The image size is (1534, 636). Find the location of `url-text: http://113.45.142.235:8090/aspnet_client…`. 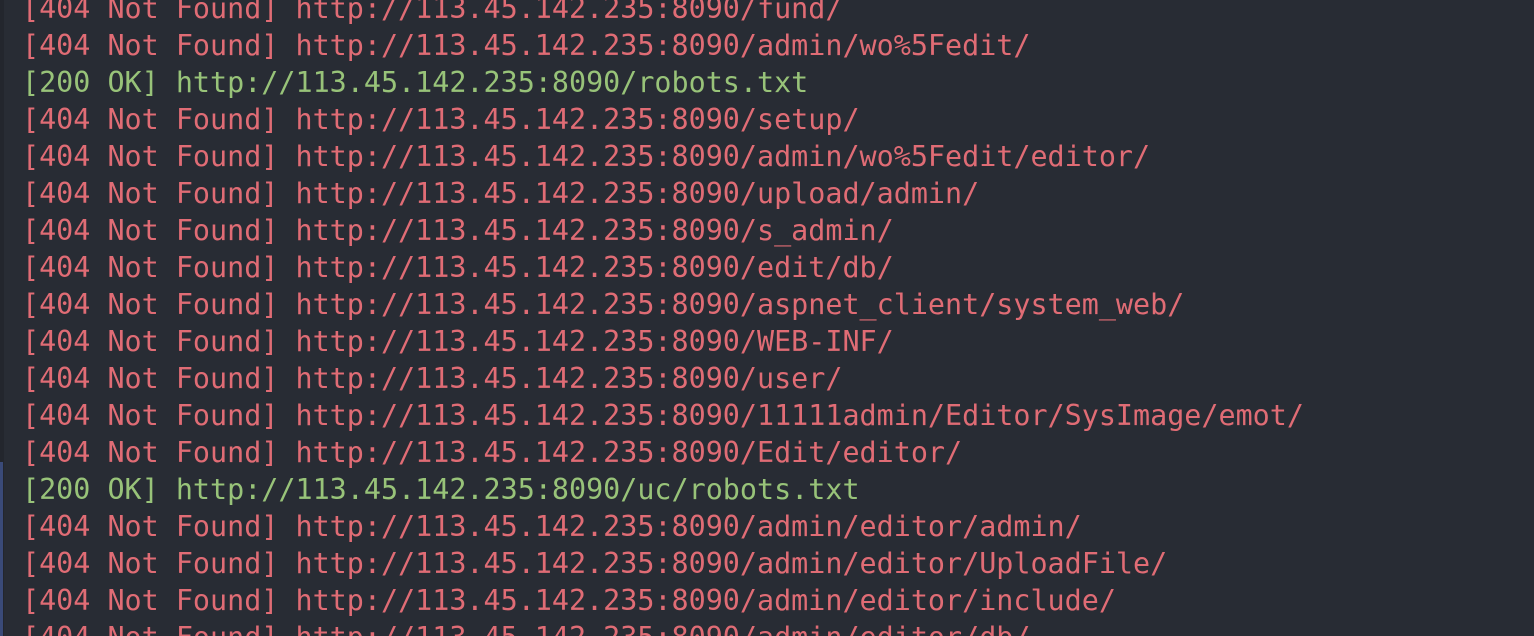

url-text: http://113.45.142.235:8090/aspnet_client… is located at coordinates (740, 304).